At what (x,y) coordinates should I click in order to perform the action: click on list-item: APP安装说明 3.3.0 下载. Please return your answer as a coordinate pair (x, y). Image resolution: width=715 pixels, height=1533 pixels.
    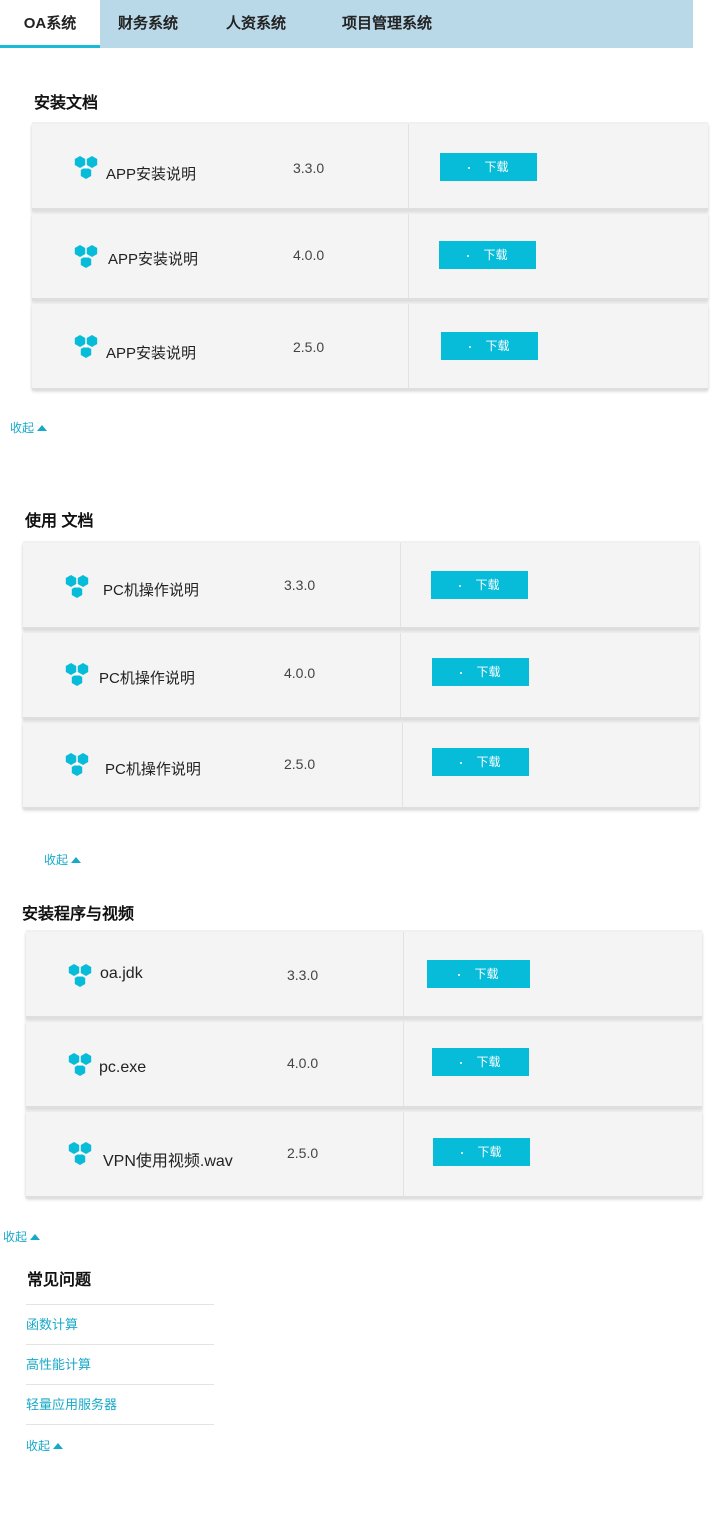
    Looking at the image, I should click on (370, 167).